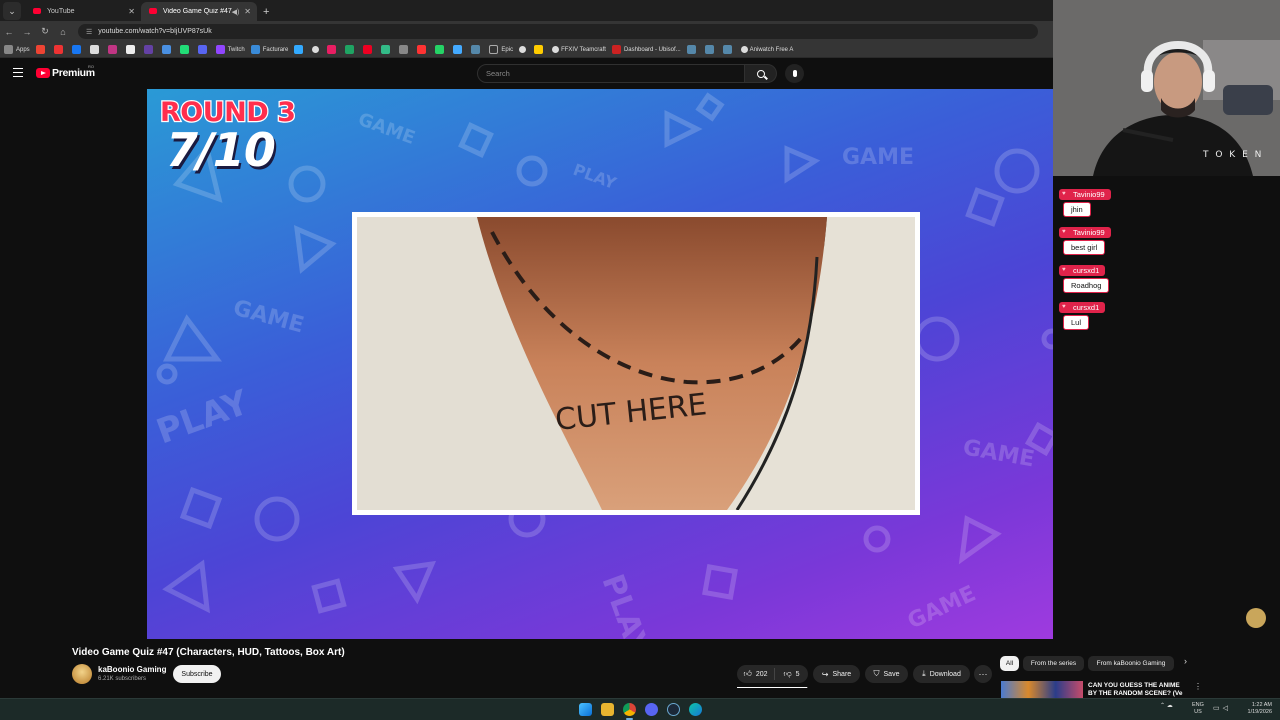  I want to click on thumbs-down-icon: 👎︎, so click(787, 673).